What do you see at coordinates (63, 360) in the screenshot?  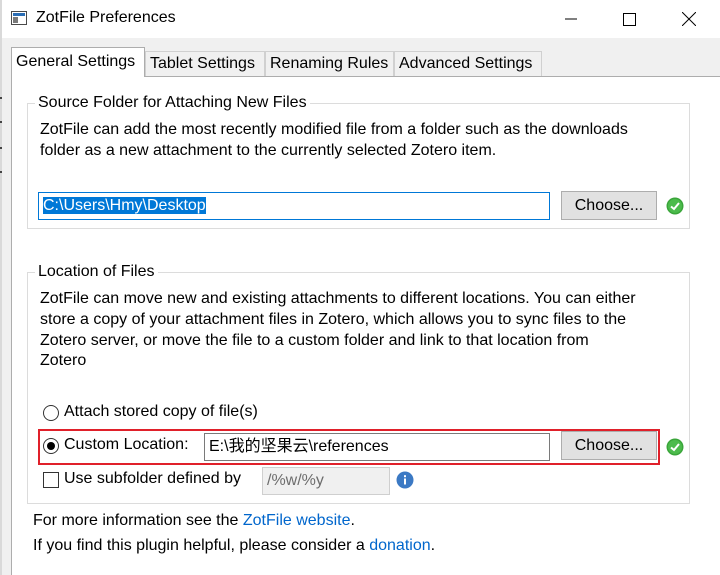 I see `location-description-4: Zotero` at bounding box center [63, 360].